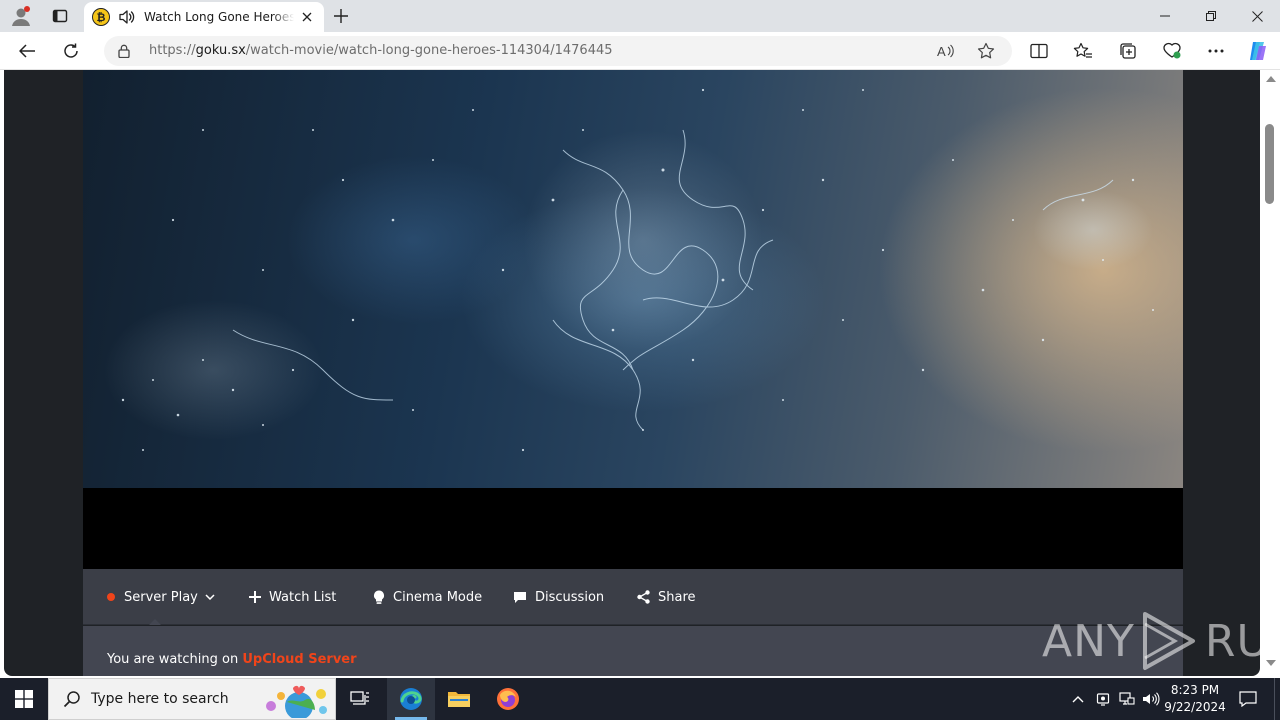 This screenshot has width=1280, height=720. What do you see at coordinates (124, 51) in the screenshot?
I see `lock-icon` at bounding box center [124, 51].